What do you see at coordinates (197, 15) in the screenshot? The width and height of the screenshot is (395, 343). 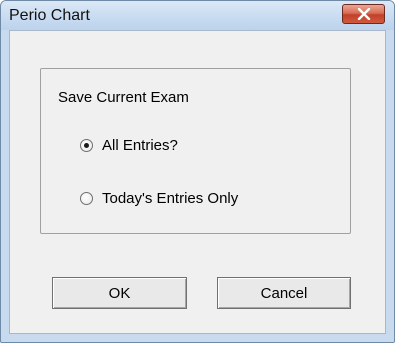 I see `title-bar: Perio Chart` at bounding box center [197, 15].